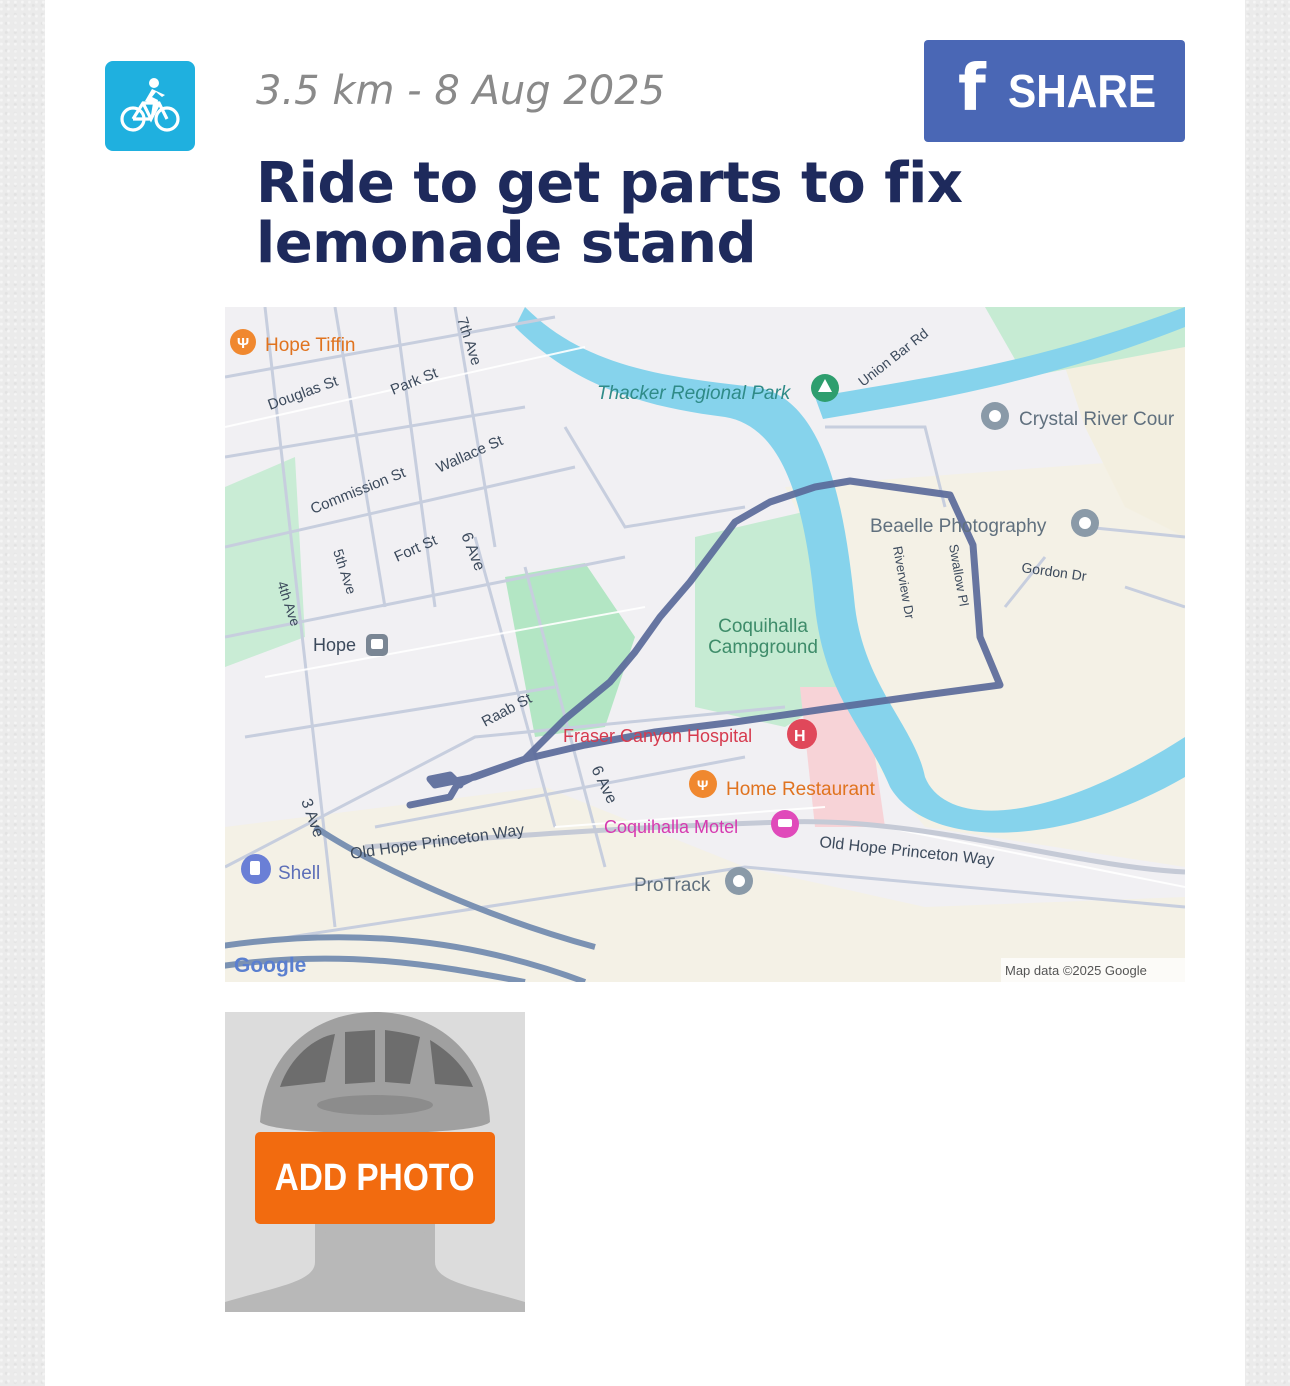 The width and height of the screenshot is (1290, 1386). I want to click on map-label-coquihalla-motel: Coquihalla Motel, so click(671, 827).